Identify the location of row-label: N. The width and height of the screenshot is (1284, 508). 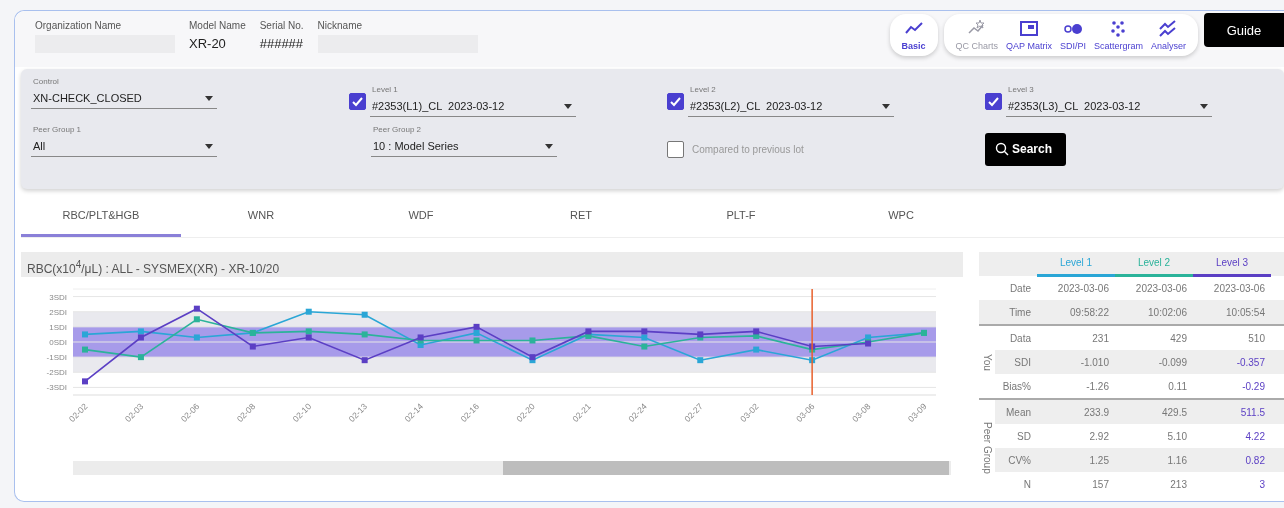
(1027, 484).